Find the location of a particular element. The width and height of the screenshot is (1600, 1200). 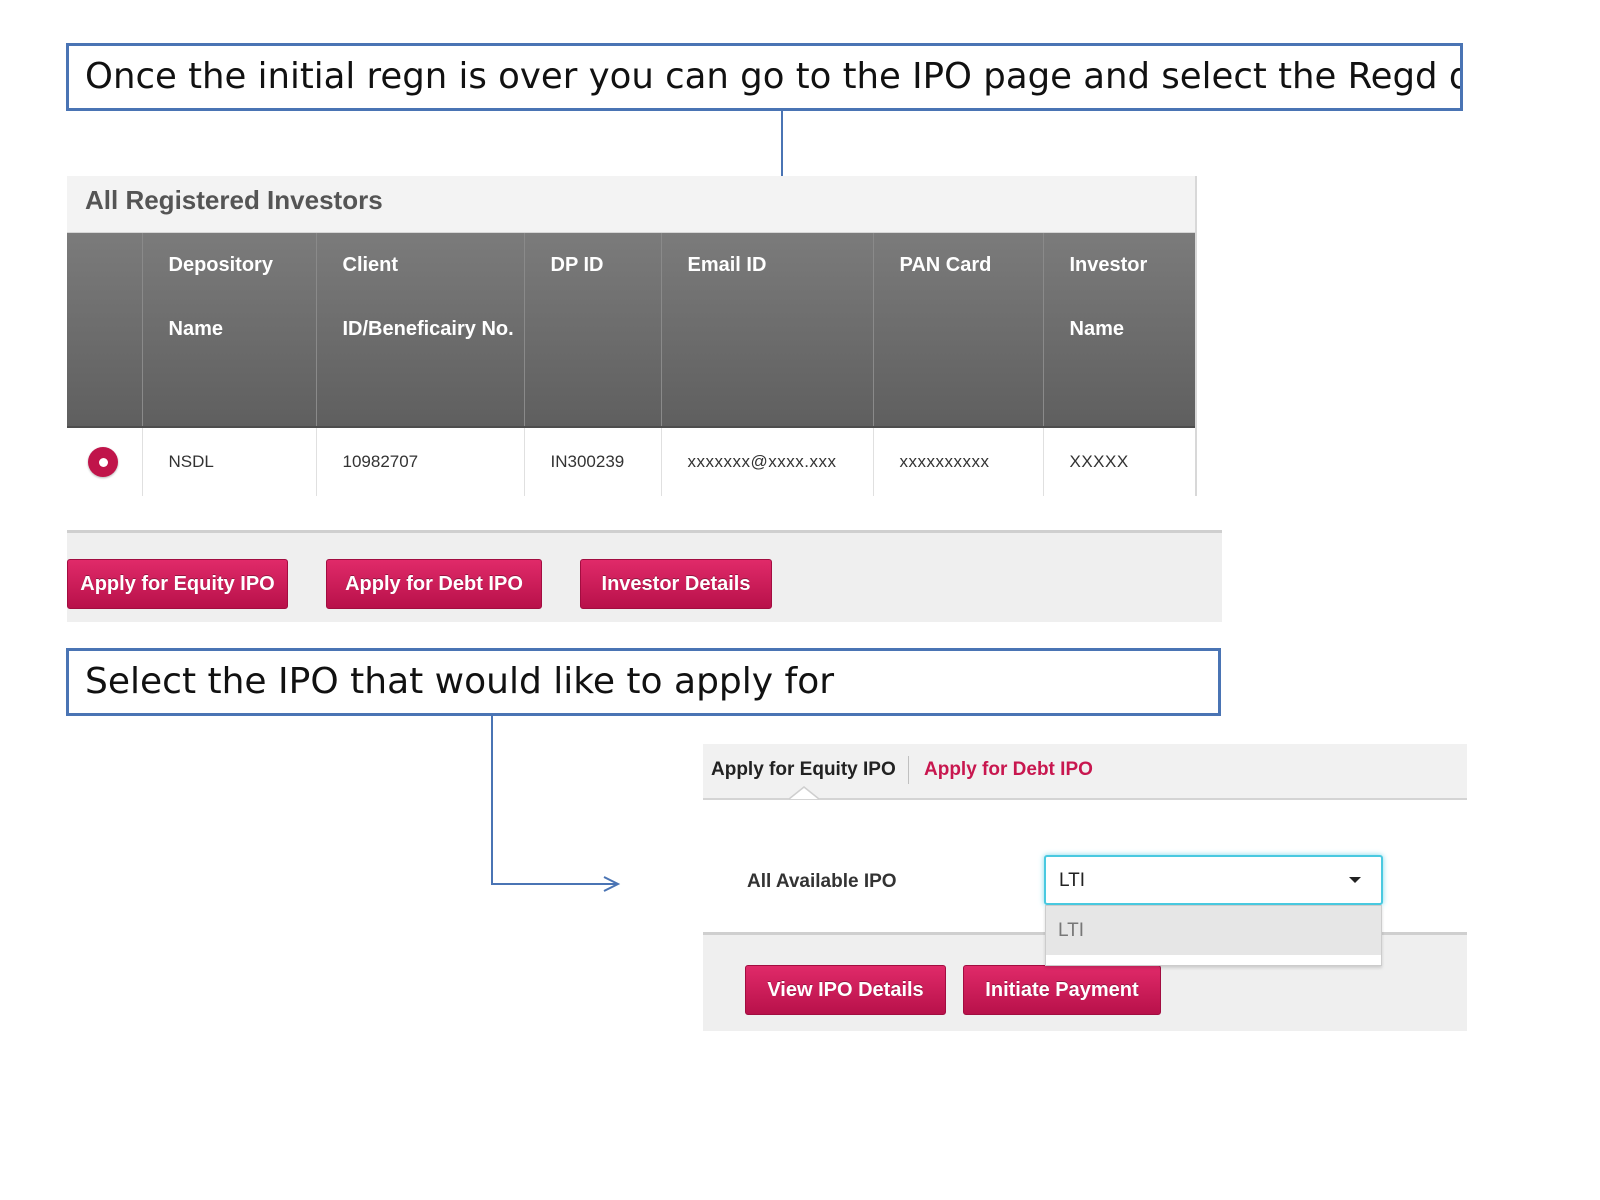

cell-client-id: 10982707 is located at coordinates (420, 461).